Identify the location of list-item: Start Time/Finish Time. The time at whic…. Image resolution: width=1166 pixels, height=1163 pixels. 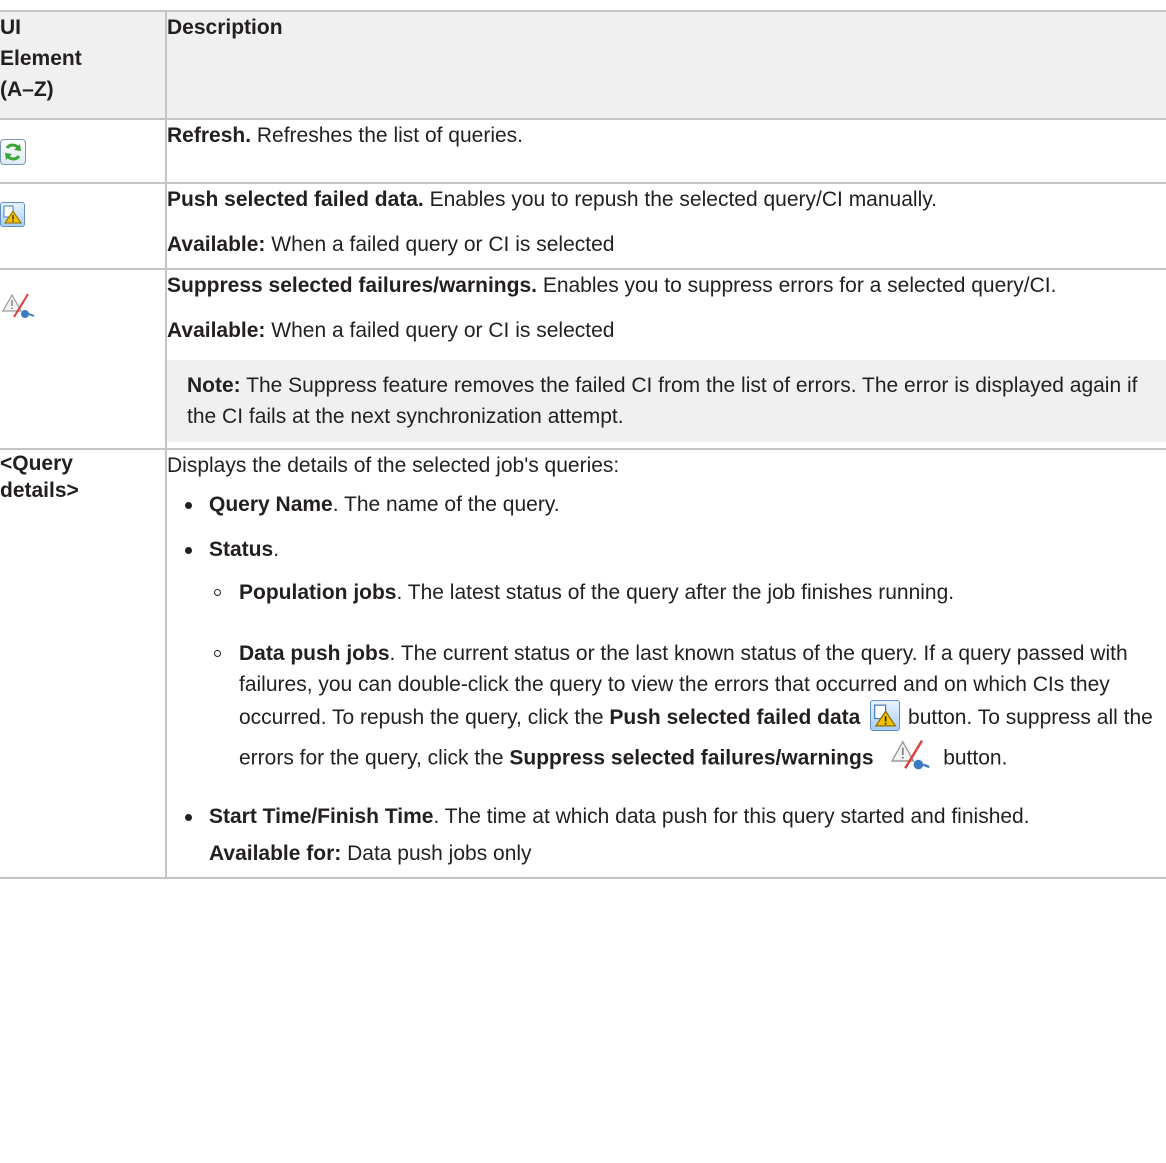
(666, 835).